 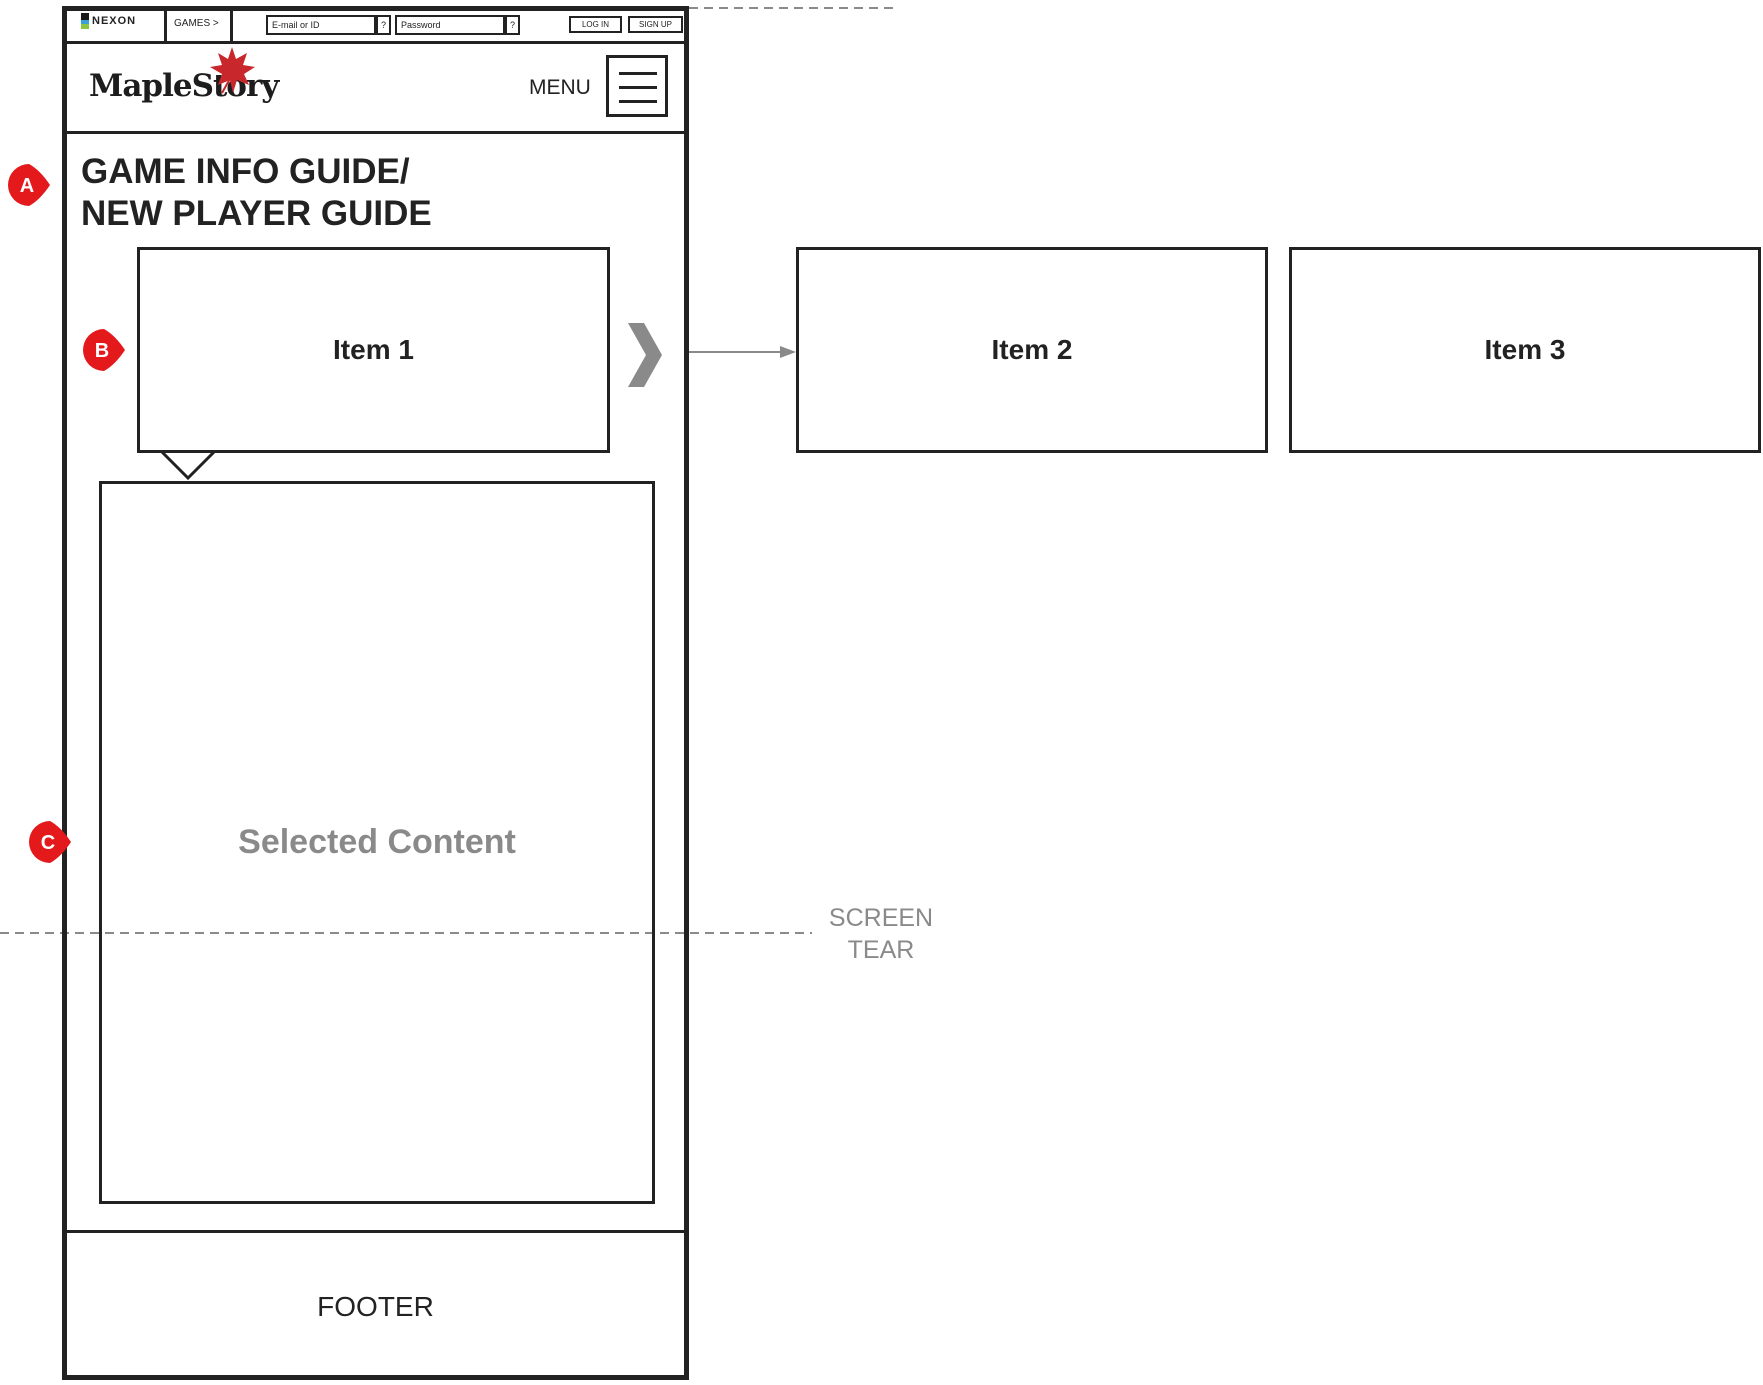 I want to click on carousel-item-2: Item 2, so click(x=1032, y=350).